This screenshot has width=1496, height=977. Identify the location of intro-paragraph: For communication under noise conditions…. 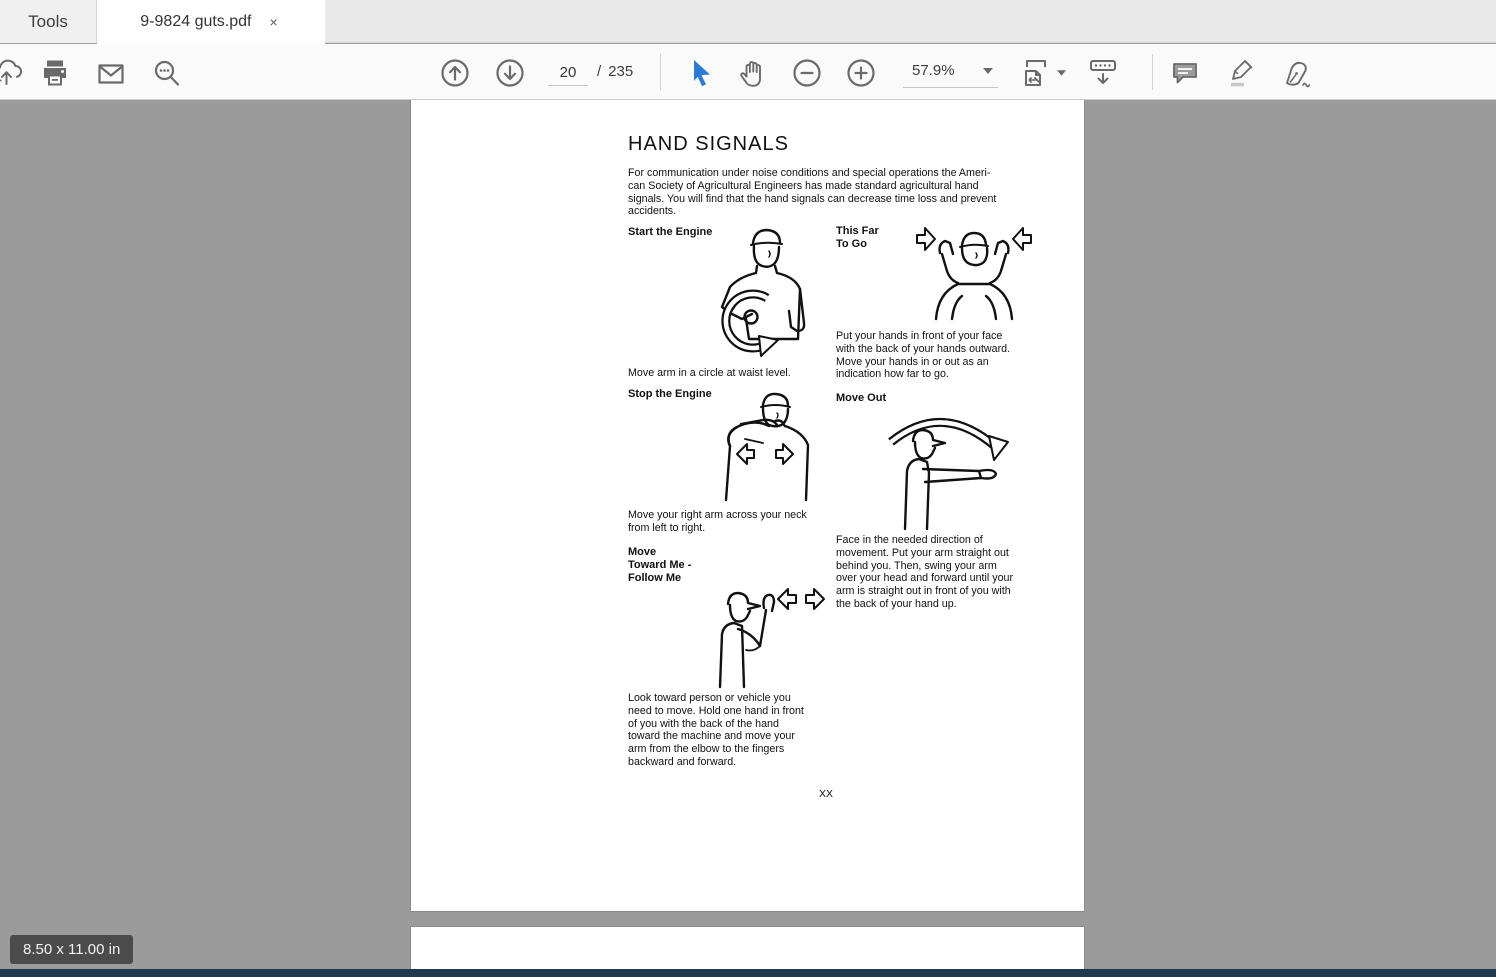
(812, 192).